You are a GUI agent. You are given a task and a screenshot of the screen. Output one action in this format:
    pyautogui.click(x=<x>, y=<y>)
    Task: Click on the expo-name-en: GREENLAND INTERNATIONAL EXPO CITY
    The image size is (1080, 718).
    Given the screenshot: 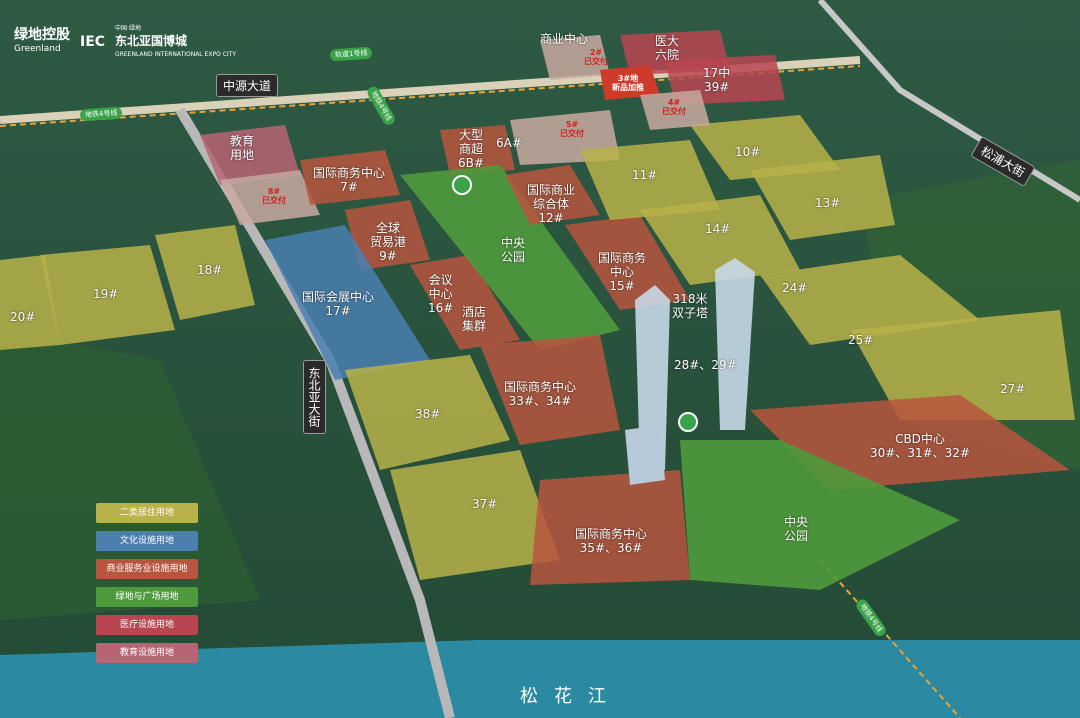 What is the action you would take?
    pyautogui.click(x=175, y=54)
    